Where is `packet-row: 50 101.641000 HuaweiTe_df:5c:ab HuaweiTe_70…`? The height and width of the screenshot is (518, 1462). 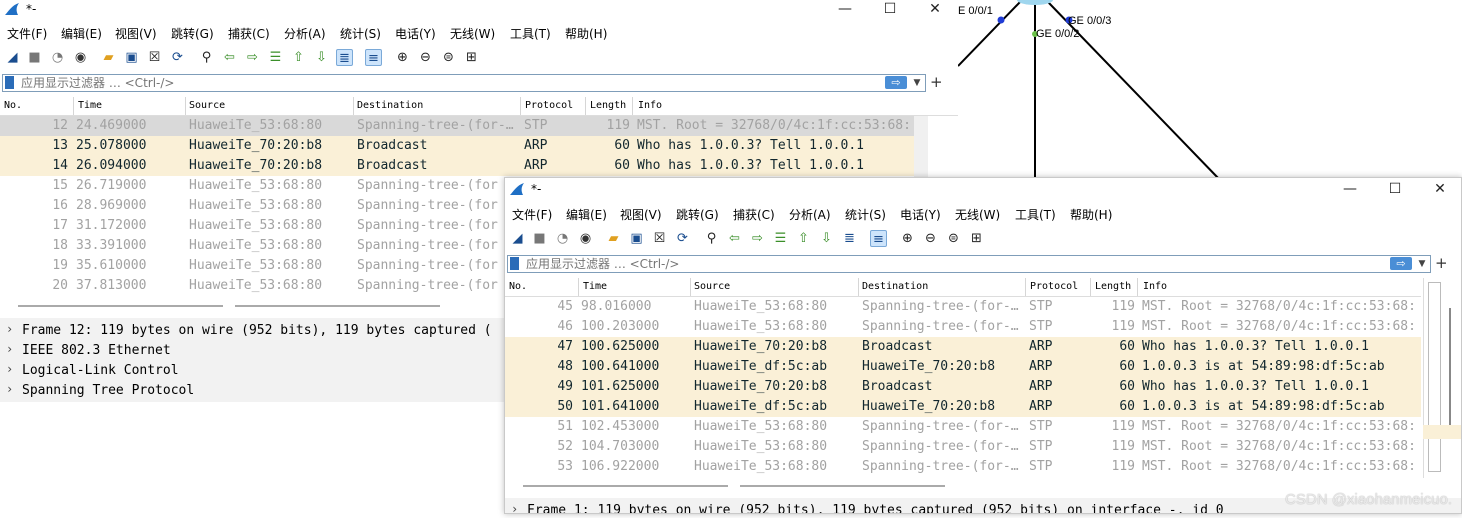 packet-row: 50 101.641000 HuaweiTe_df:5c:ab HuaweiTe_70… is located at coordinates (963, 407).